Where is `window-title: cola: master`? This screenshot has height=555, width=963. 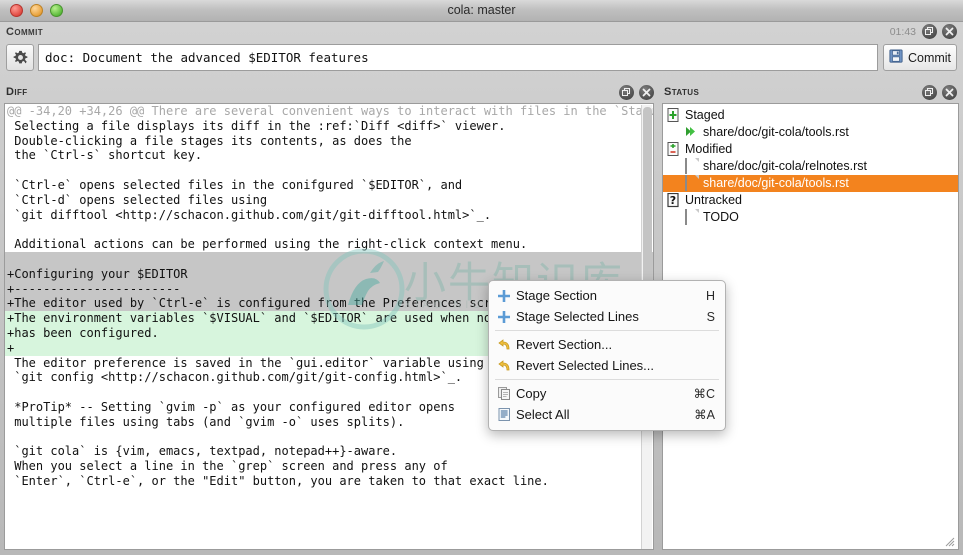 window-title: cola: master is located at coordinates (481, 10).